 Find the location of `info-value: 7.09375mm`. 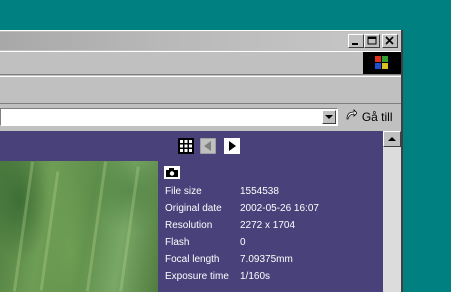

info-value: 7.09375mm is located at coordinates (266, 259).